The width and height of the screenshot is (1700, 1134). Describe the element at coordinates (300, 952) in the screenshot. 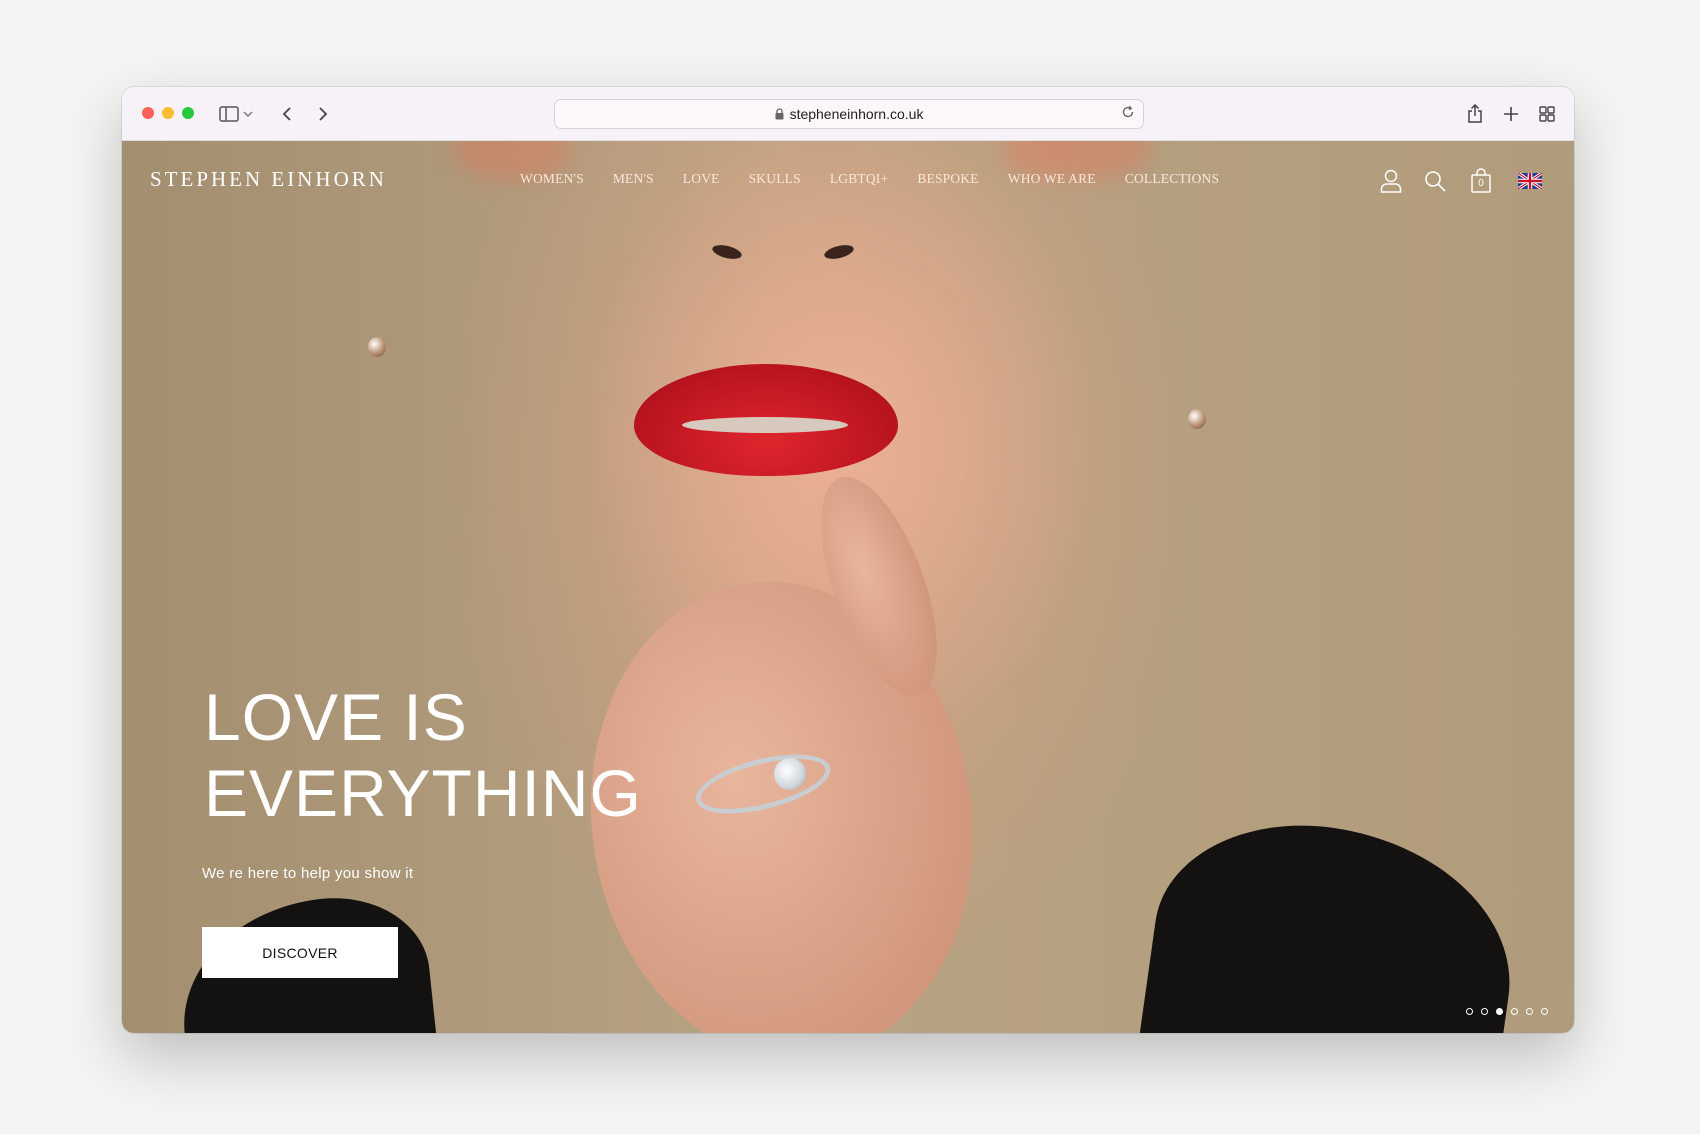

I see `discover-button: DISCOVER` at that location.